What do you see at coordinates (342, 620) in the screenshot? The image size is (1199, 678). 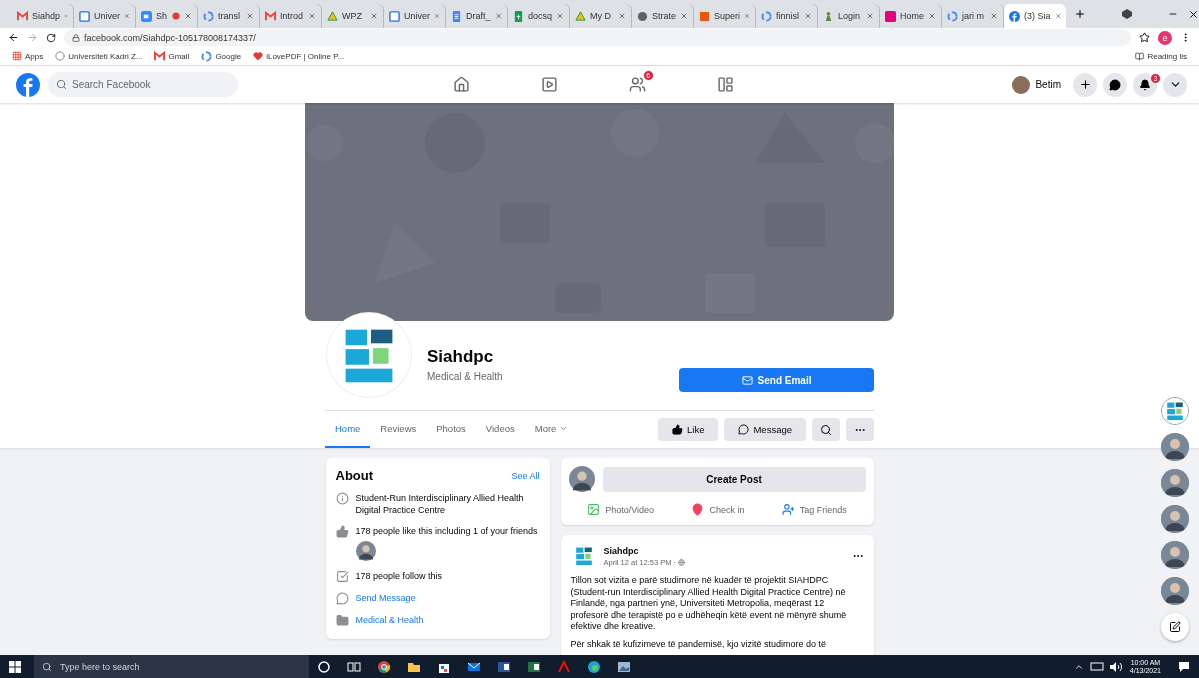 I see `folder-icon` at bounding box center [342, 620].